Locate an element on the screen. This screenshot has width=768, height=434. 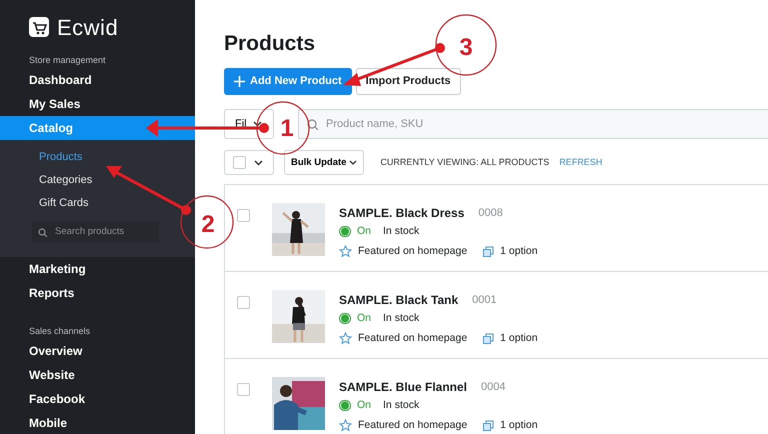
product-row: SAMPLE. Black Tank 0001 On In stock Featured on homepage 1 option is located at coordinates (496, 316).